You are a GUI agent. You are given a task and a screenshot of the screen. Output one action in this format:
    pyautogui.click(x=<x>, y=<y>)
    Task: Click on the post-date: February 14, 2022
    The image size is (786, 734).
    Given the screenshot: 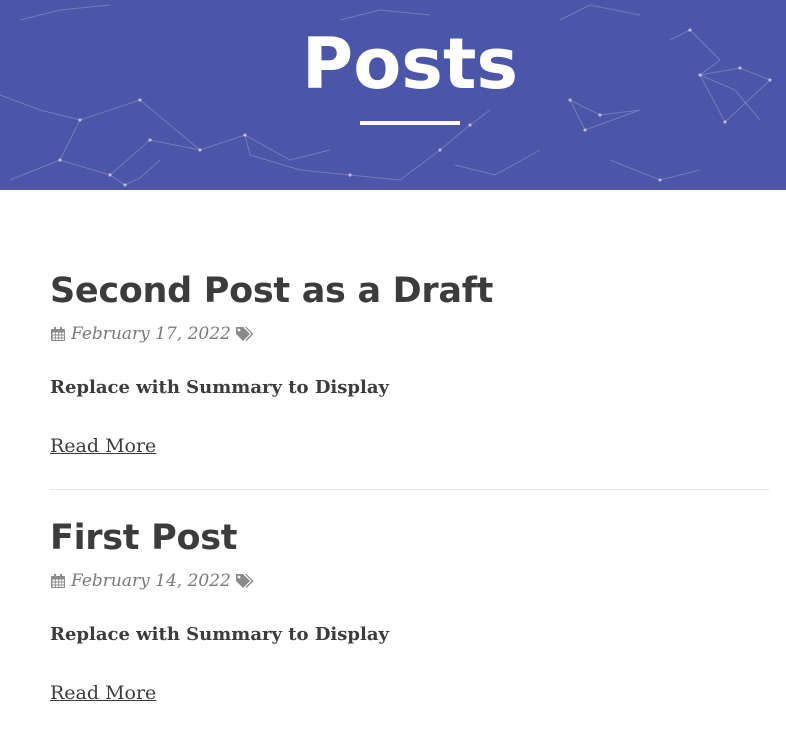 What is the action you would take?
    pyautogui.click(x=151, y=581)
    